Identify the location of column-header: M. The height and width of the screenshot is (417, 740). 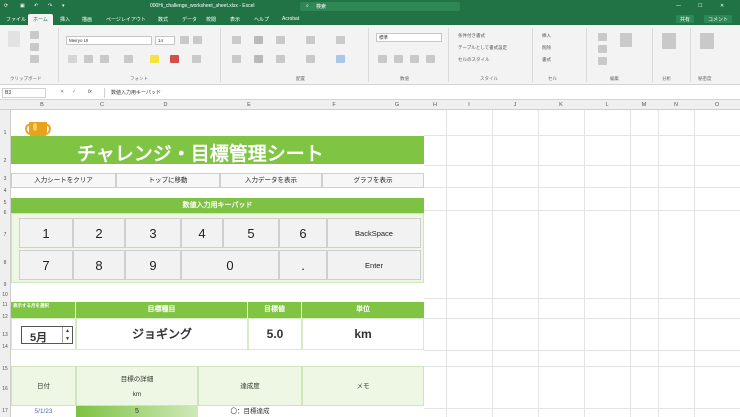
(644, 105).